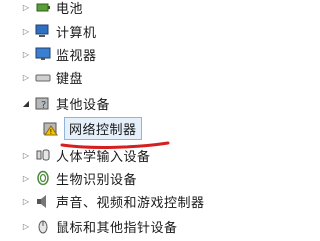  Describe the element at coordinates (51, 77) in the screenshot. I see `tree-item-keyboard: ▷ 键盘` at that location.